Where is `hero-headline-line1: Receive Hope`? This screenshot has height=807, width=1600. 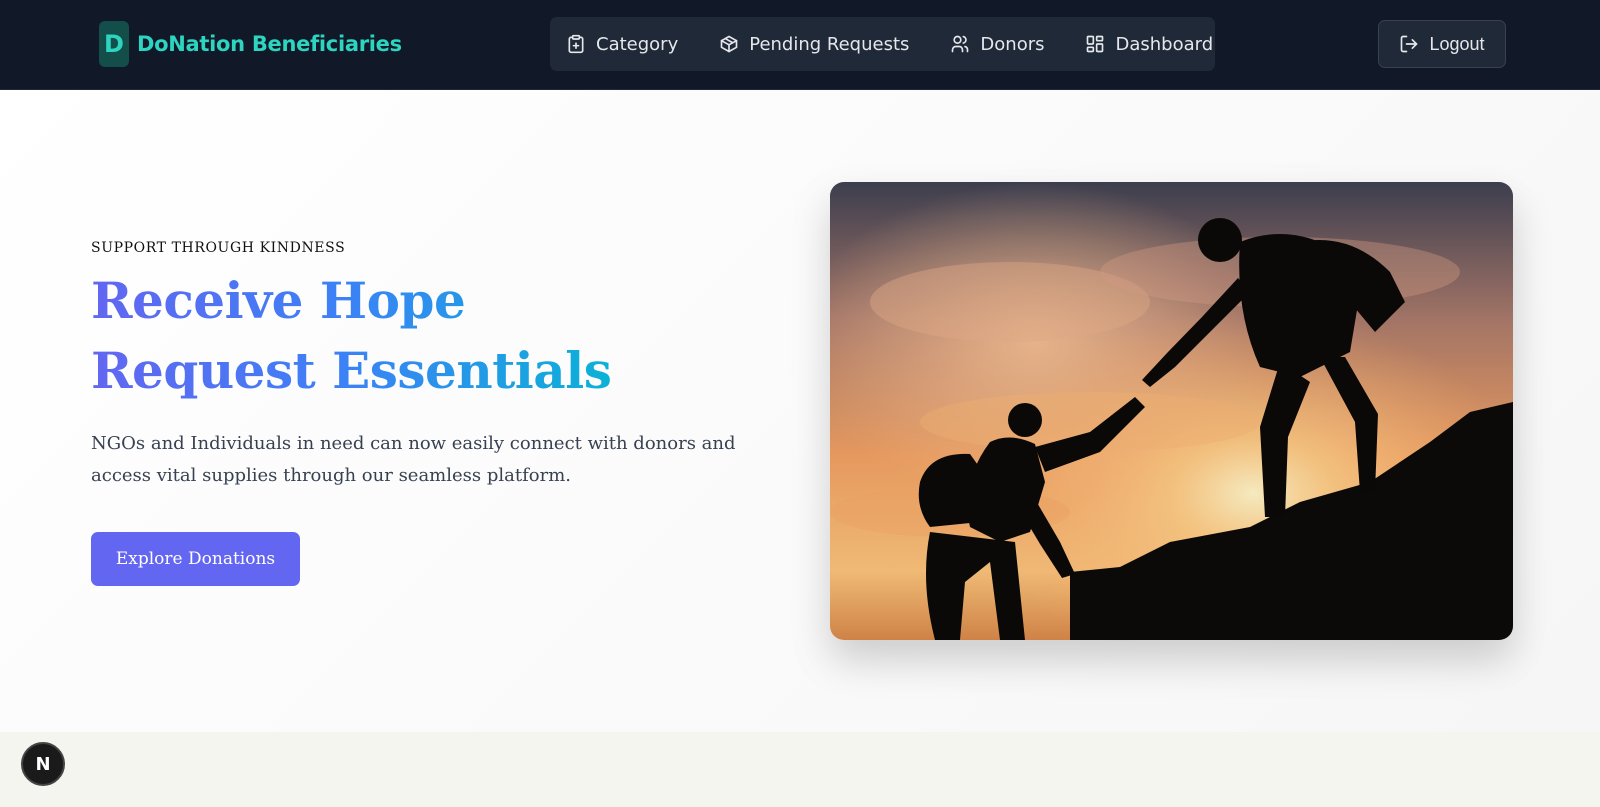
hero-headline-line1: Receive Hope is located at coordinates (278, 300).